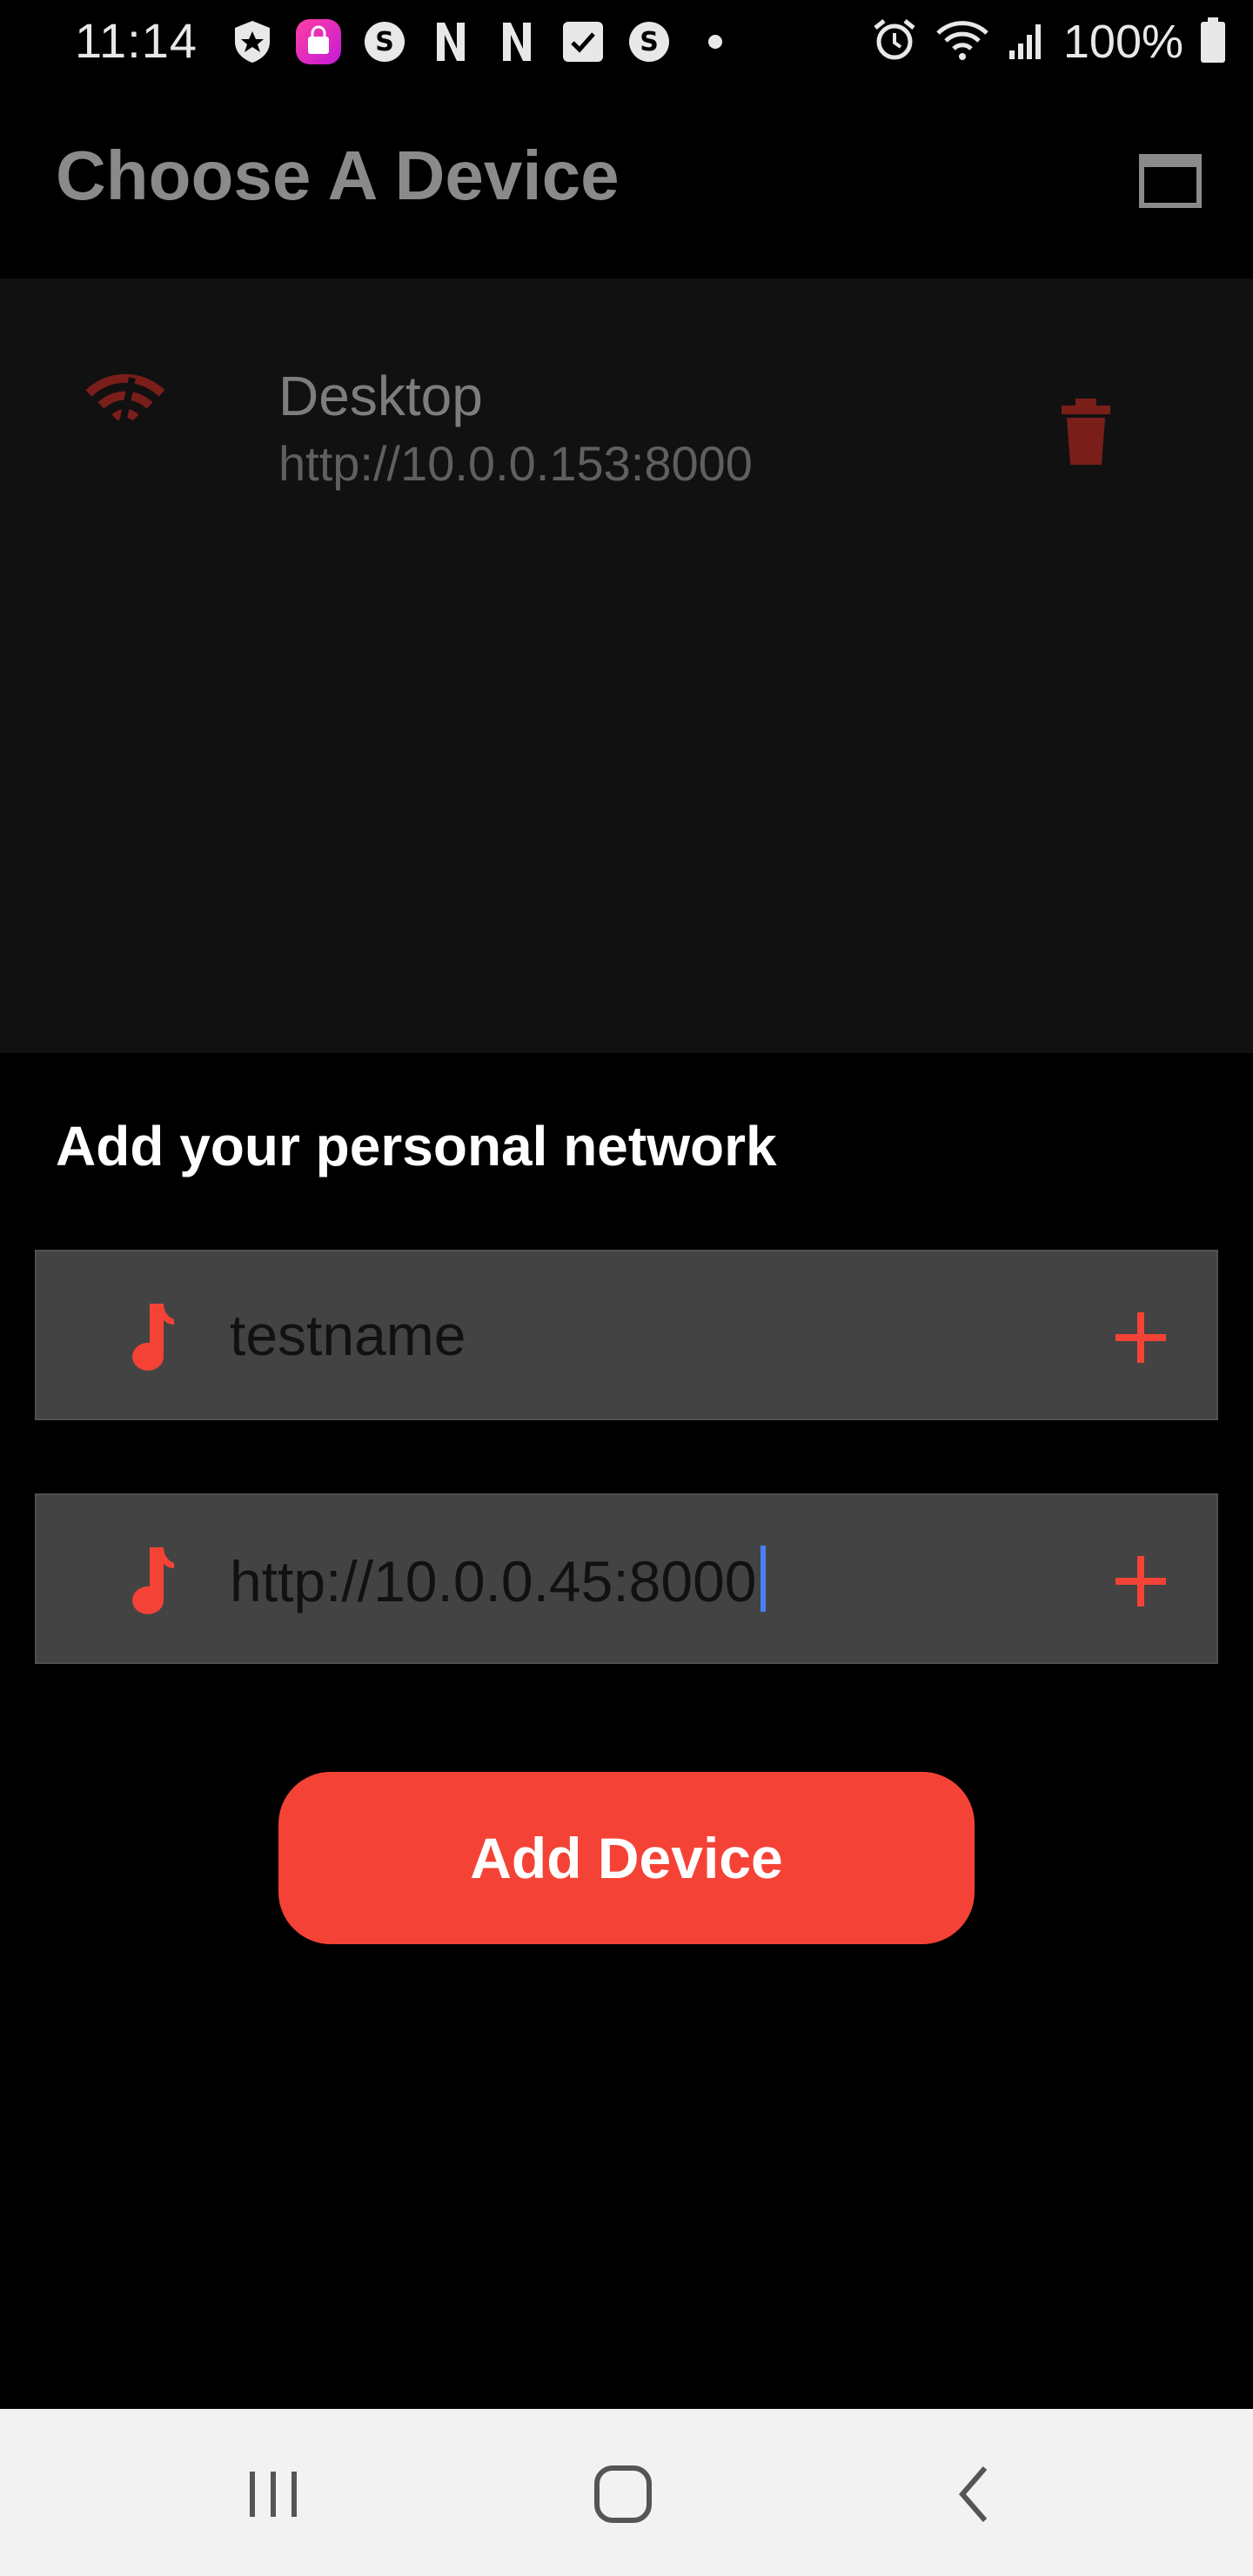 The height and width of the screenshot is (2576, 1253). Describe the element at coordinates (715, 41) in the screenshot. I see `dot-icon` at that location.